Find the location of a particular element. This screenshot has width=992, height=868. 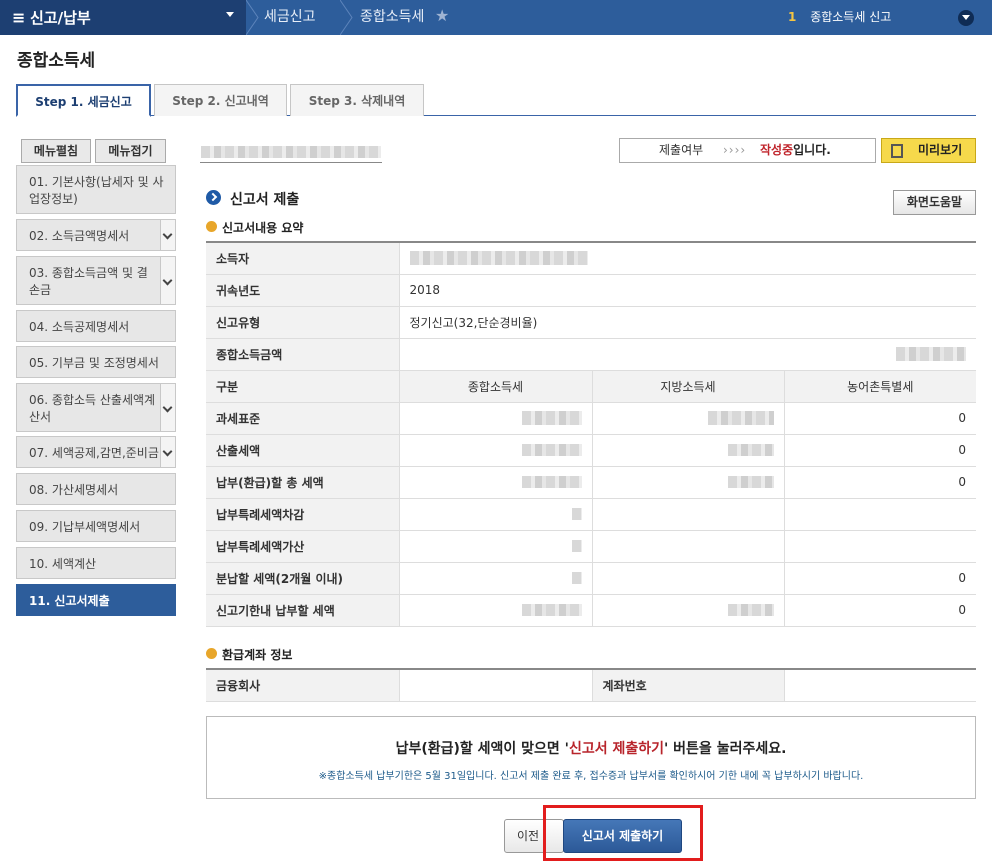

sidebar-item-05: 05. 기부금 및 조정명세서 is located at coordinates (96, 362).